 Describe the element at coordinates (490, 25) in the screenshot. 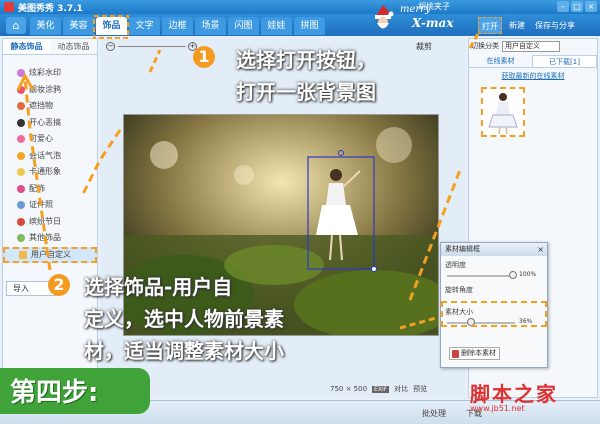

I see `open-button: 打开` at that location.